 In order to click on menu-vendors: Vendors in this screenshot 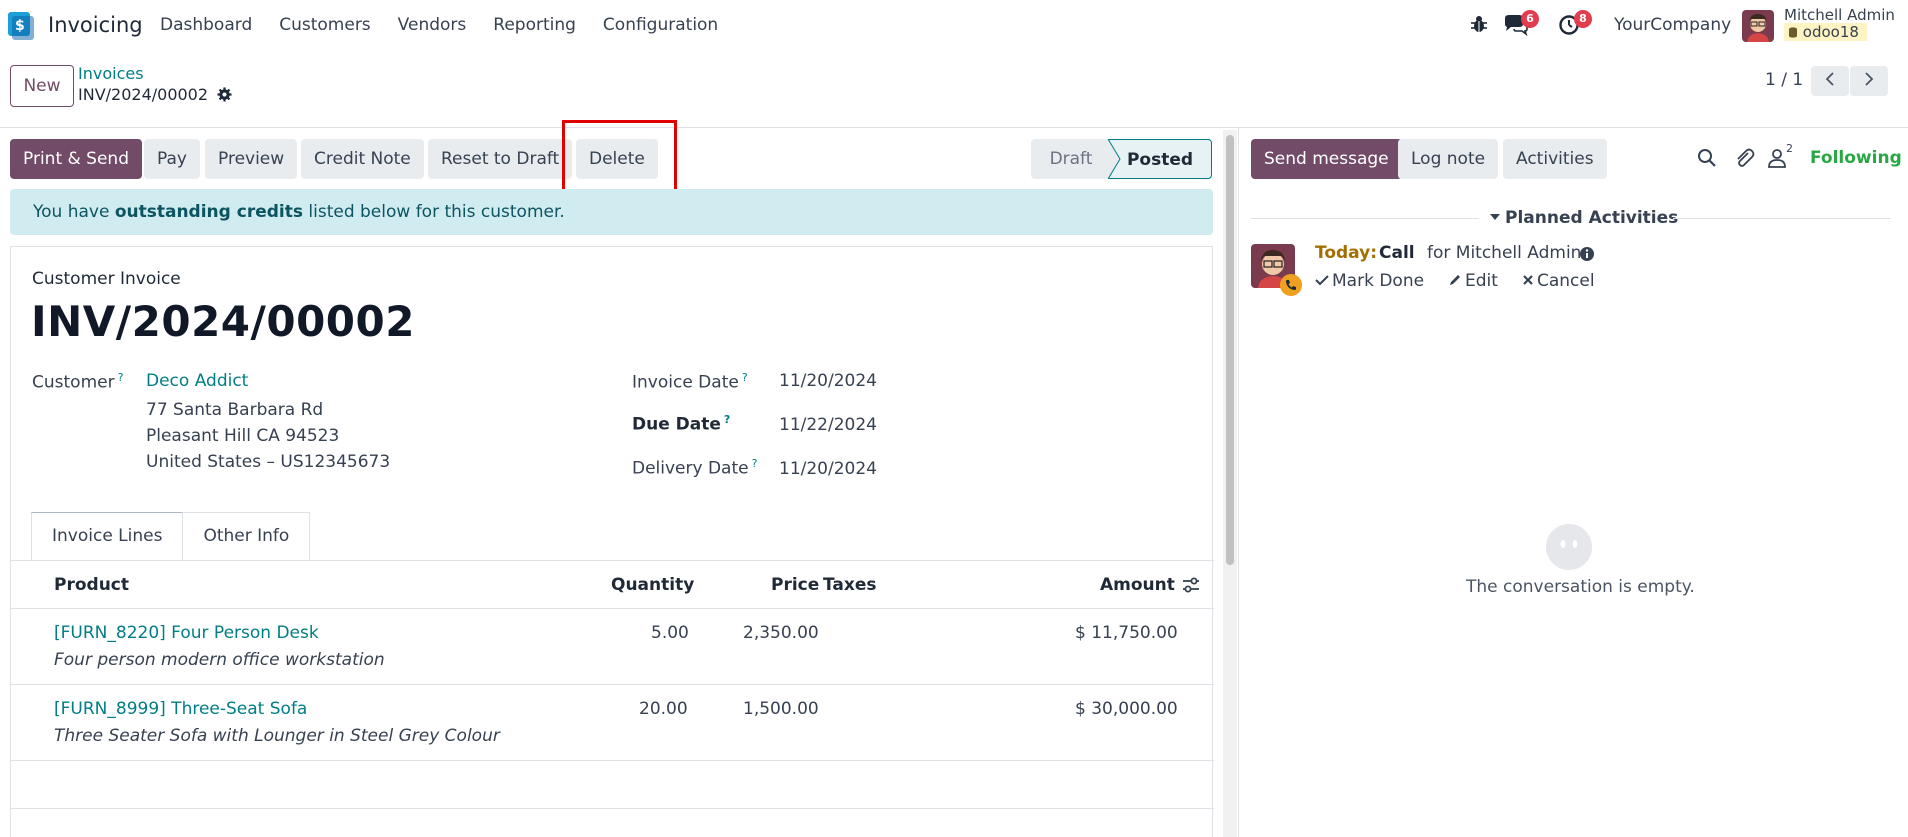, I will do `click(432, 25)`.